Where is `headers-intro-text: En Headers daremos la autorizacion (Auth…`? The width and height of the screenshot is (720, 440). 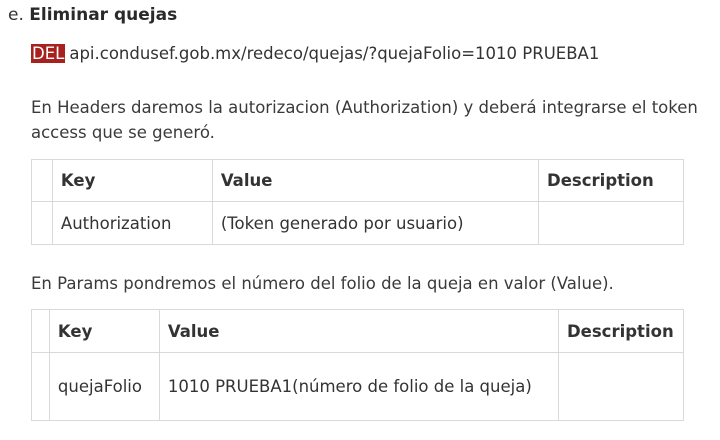
headers-intro-text: En Headers daremos la autorizacion (Auth… is located at coordinates (364, 120).